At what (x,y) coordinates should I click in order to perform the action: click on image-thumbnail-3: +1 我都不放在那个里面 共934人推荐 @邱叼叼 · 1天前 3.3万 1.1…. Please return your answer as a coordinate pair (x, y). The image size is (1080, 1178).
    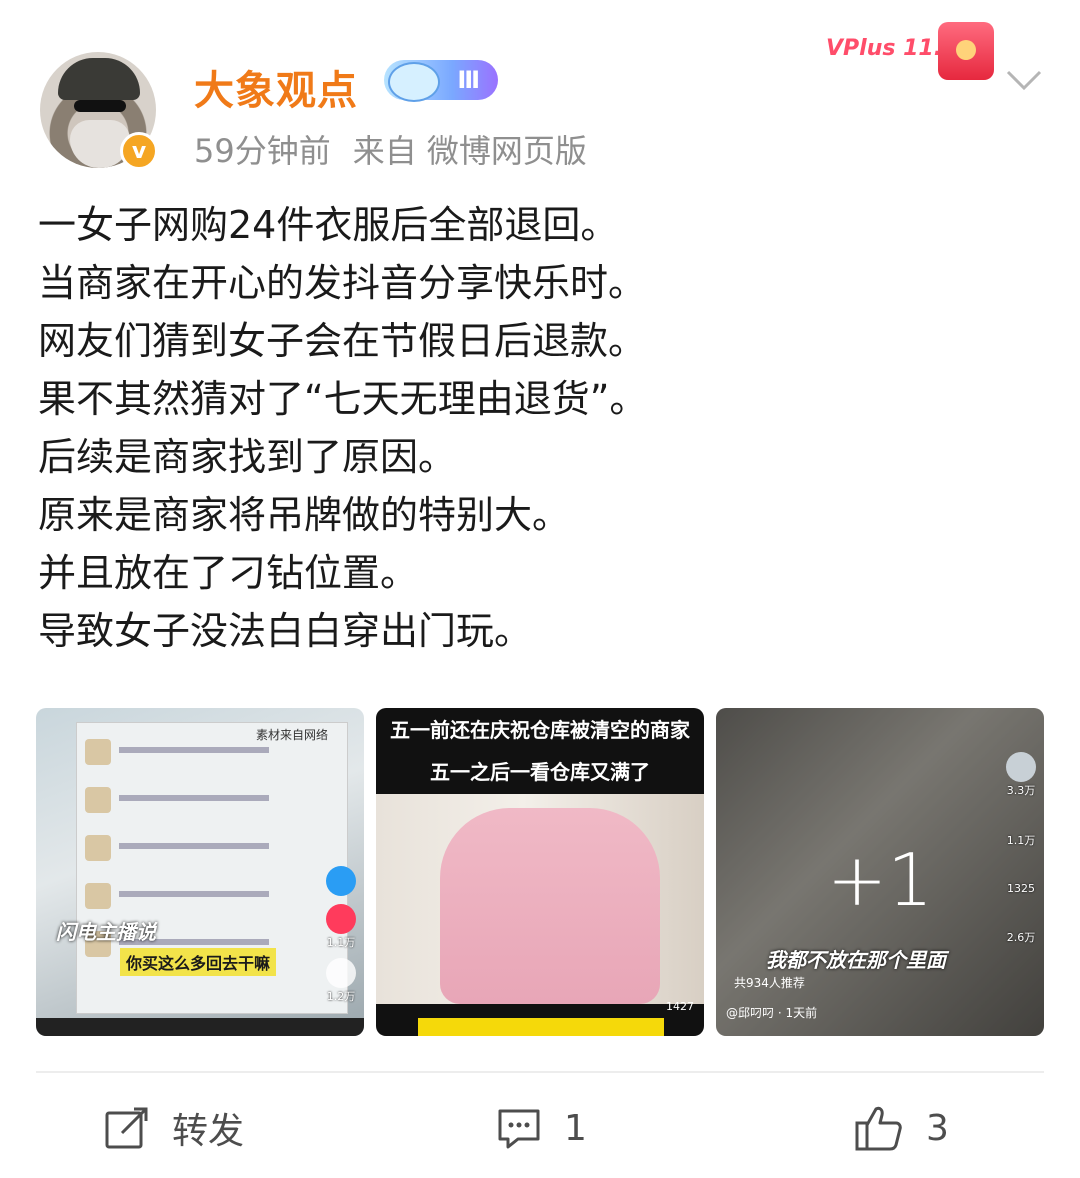
    Looking at the image, I should click on (880, 872).